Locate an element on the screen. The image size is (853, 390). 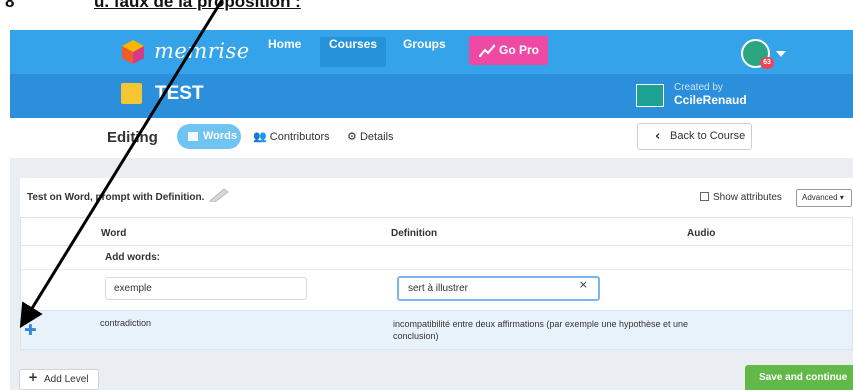
created-by-label: Created by is located at coordinates (698, 87).